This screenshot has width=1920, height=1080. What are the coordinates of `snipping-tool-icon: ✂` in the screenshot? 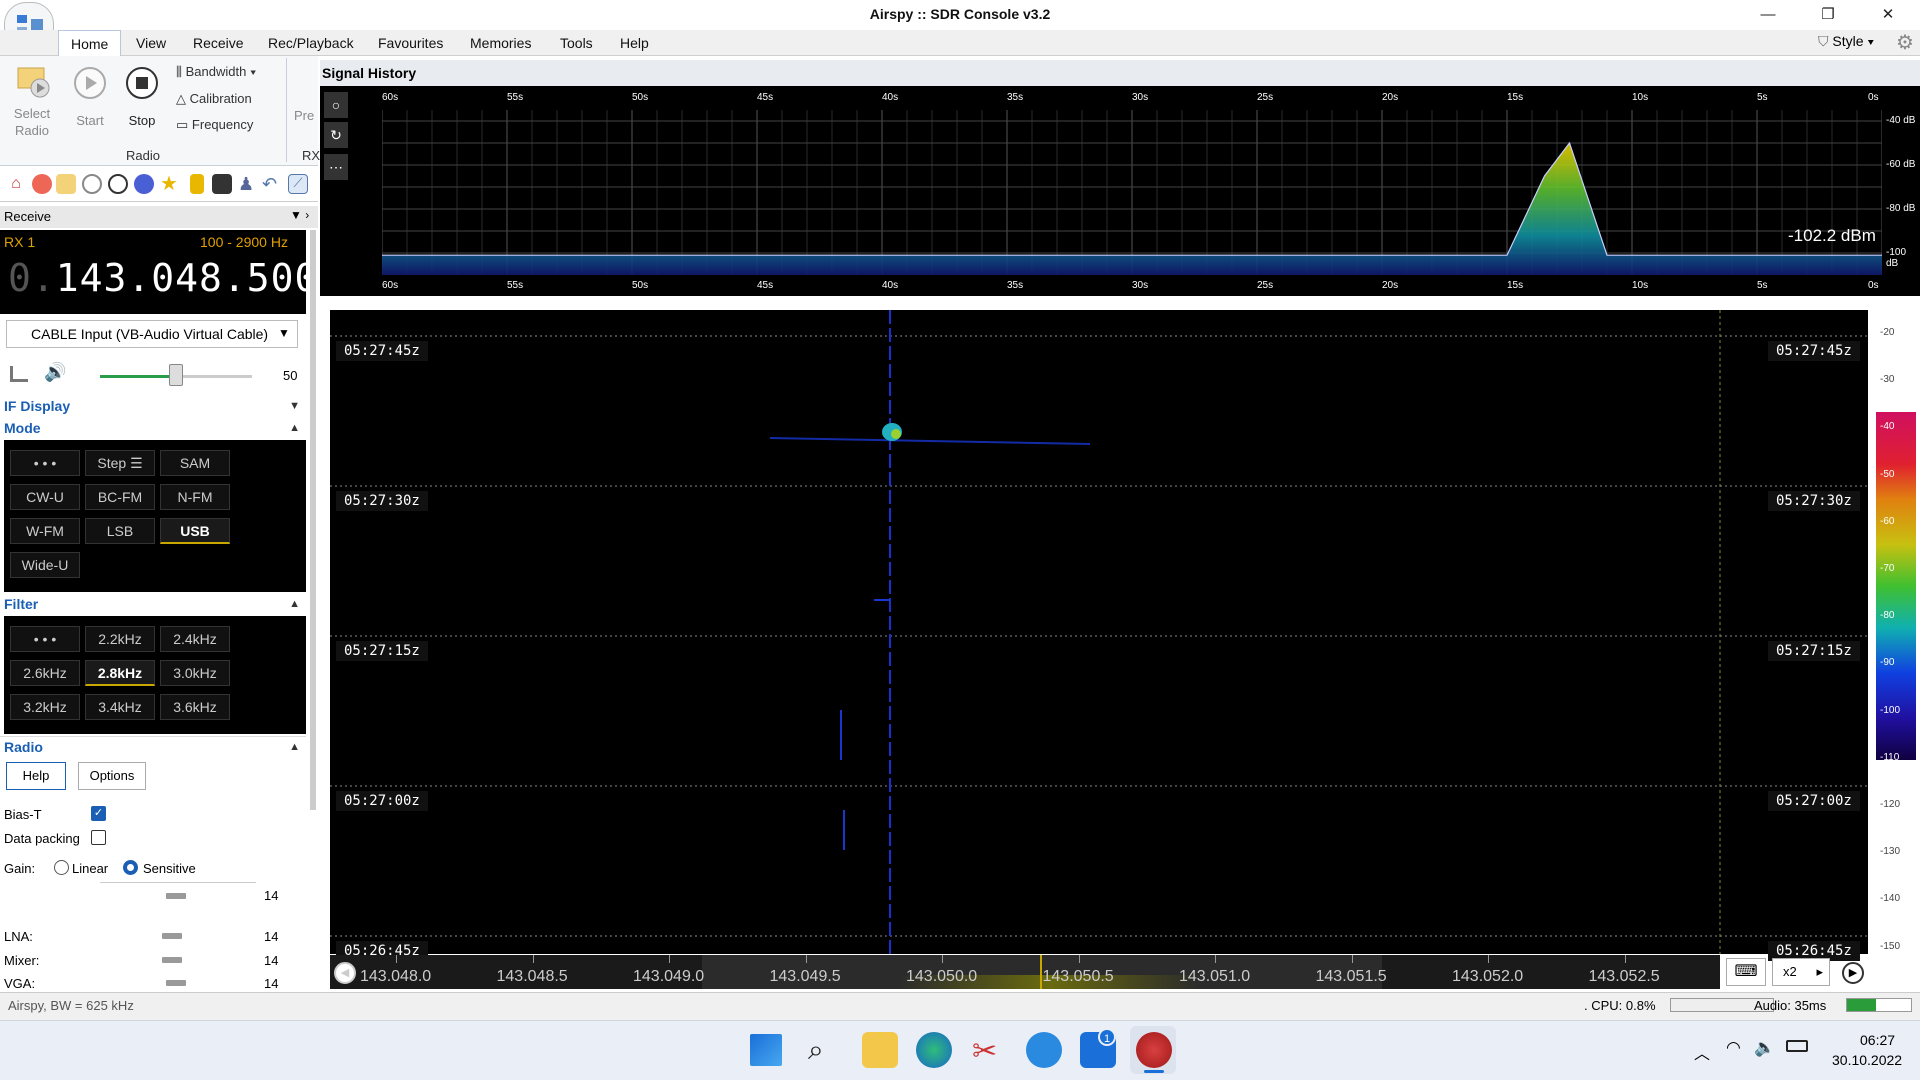 It's located at (984, 1051).